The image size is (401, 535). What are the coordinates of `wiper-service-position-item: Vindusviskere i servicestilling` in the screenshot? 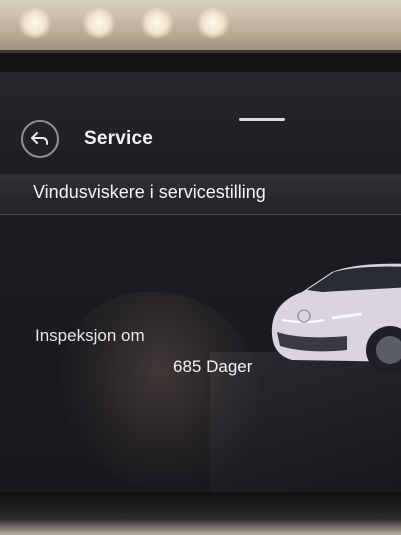 It's located at (200, 194).